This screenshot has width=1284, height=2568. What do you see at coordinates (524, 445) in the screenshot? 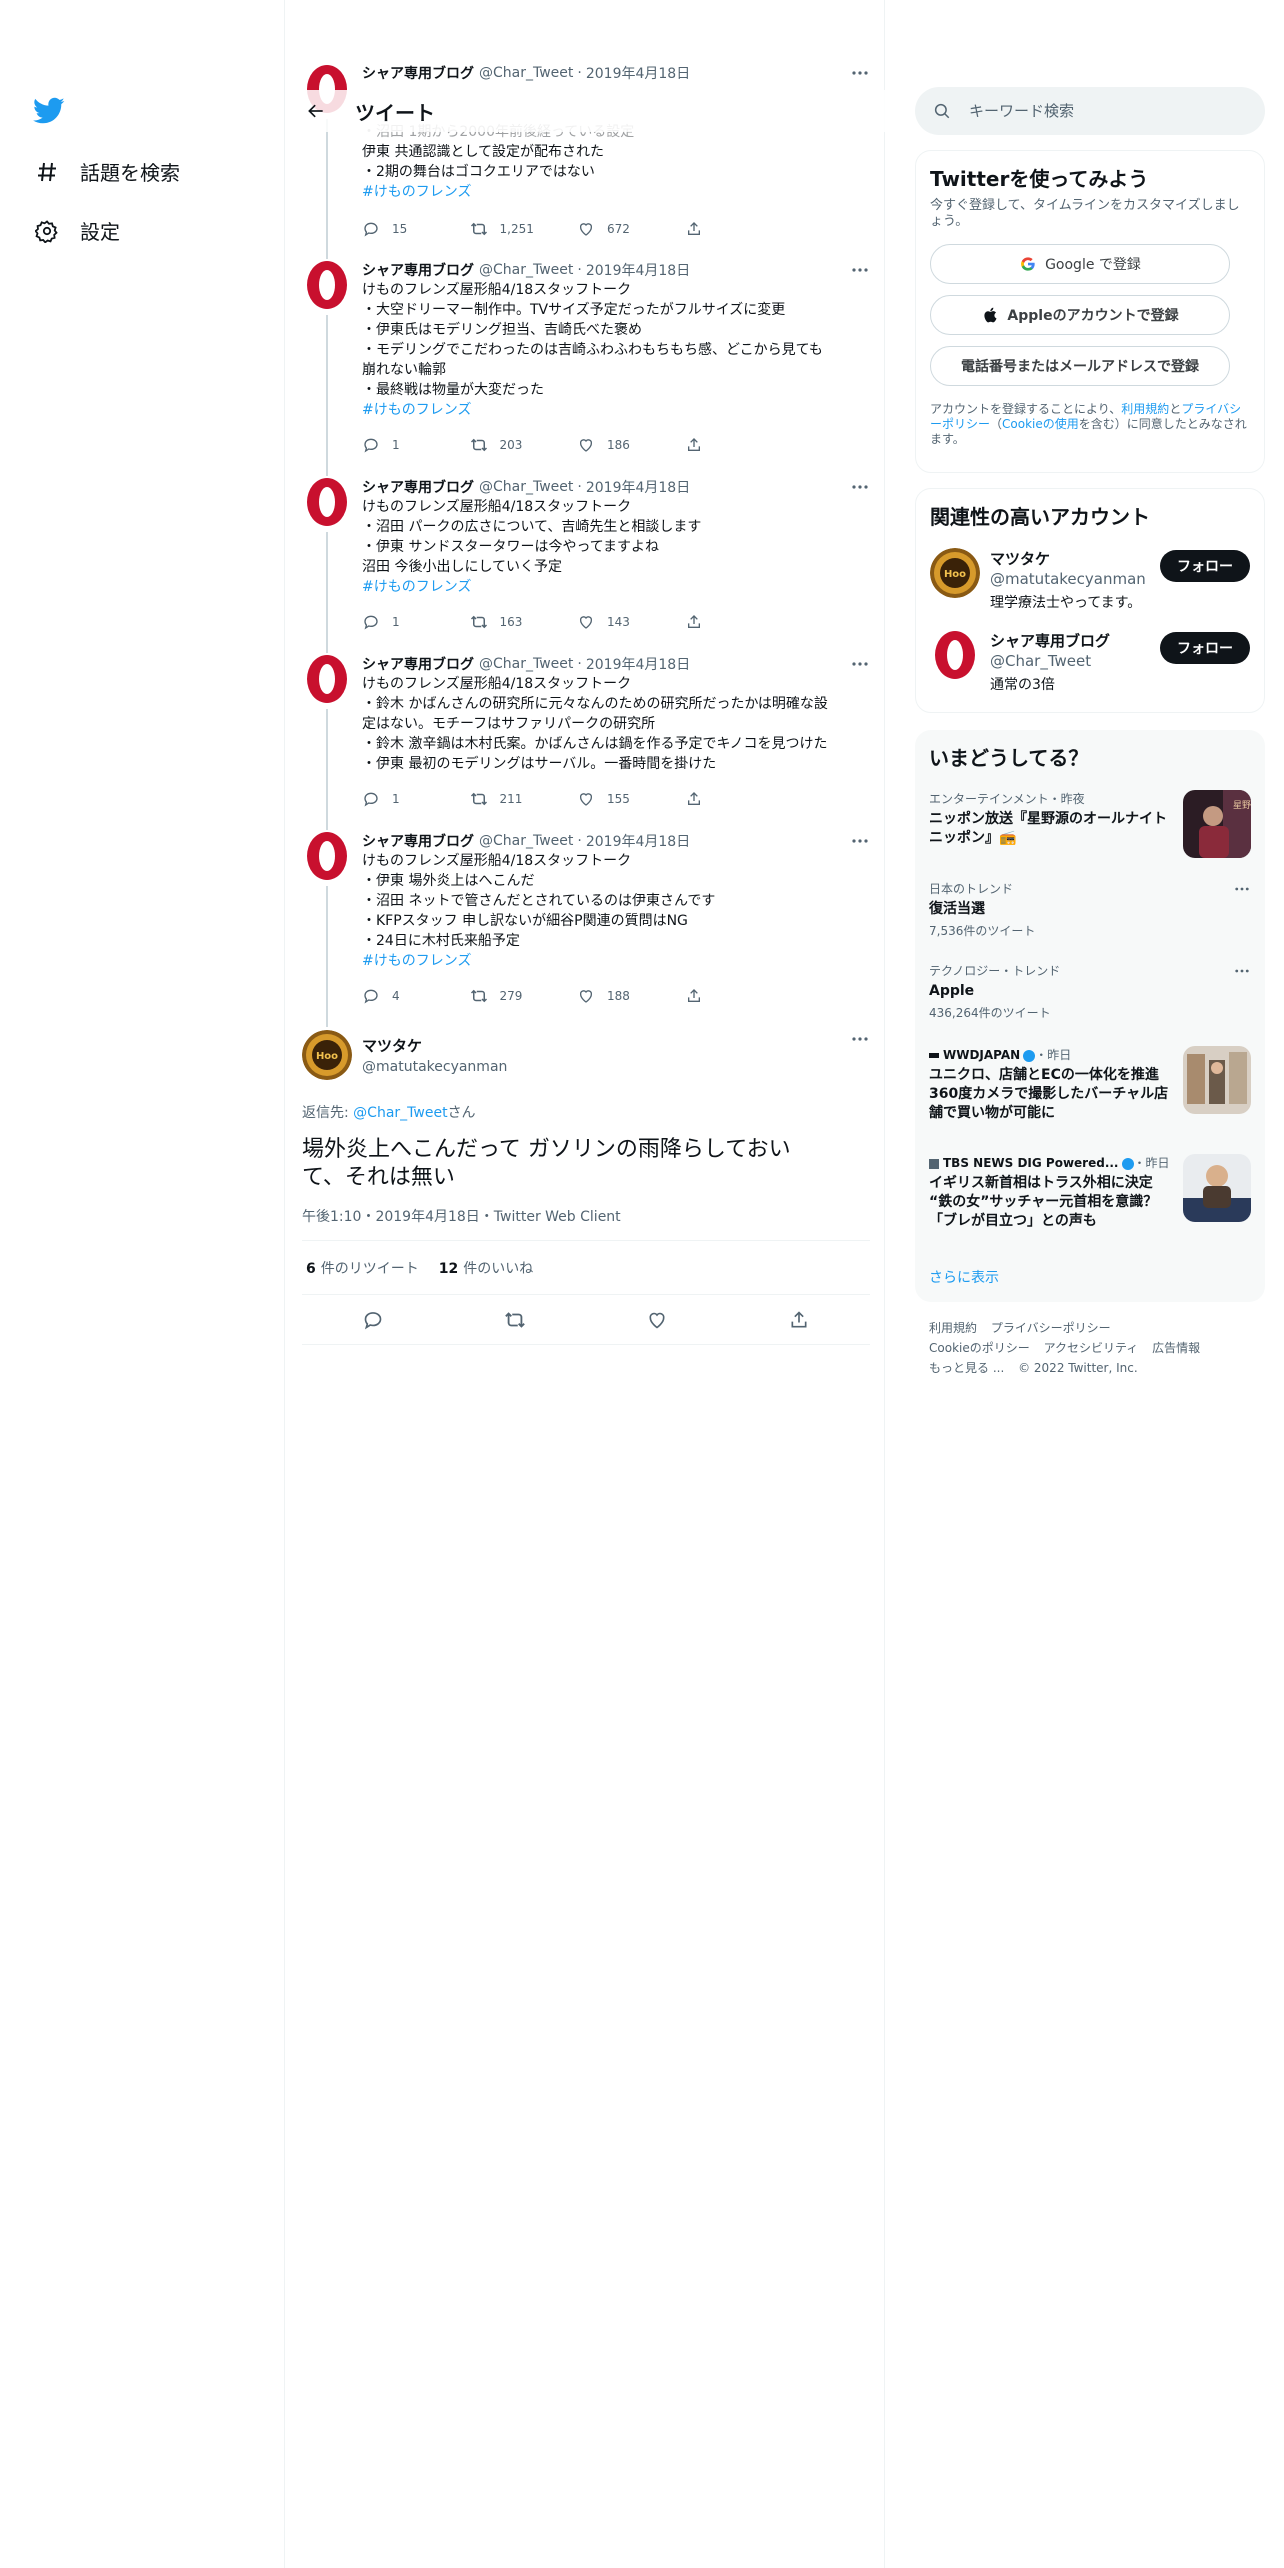
I see `retweet-button: 203` at bounding box center [524, 445].